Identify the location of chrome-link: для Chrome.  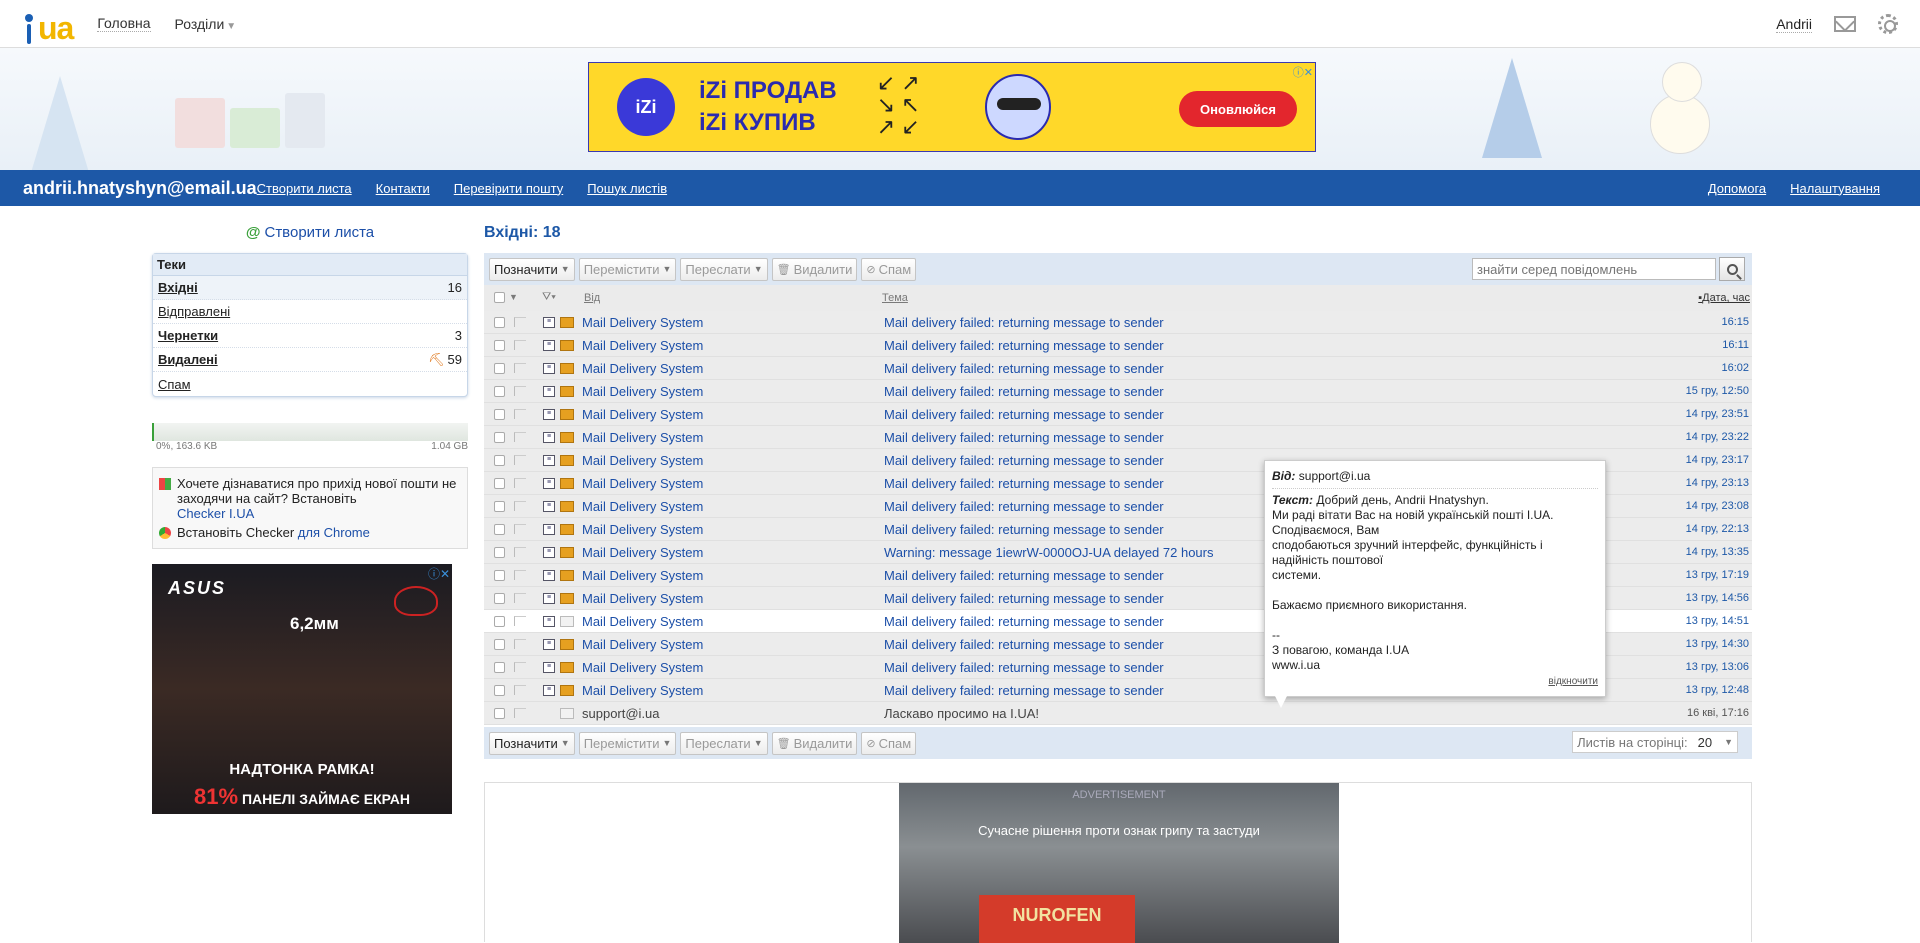
(334, 532).